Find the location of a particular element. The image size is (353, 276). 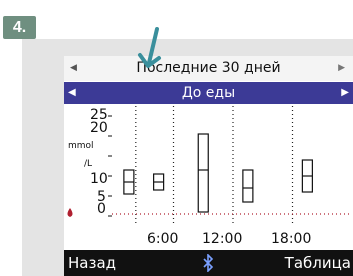

softkey-bar: Назад Таблица is located at coordinates (208, 263).